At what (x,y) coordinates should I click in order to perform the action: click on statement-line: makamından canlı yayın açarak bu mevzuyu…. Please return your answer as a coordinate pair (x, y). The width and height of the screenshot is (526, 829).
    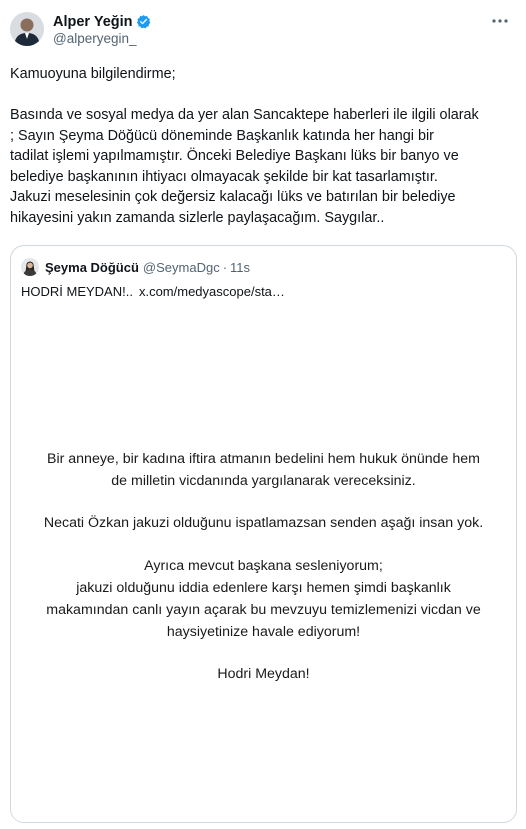
    Looking at the image, I should click on (263, 610).